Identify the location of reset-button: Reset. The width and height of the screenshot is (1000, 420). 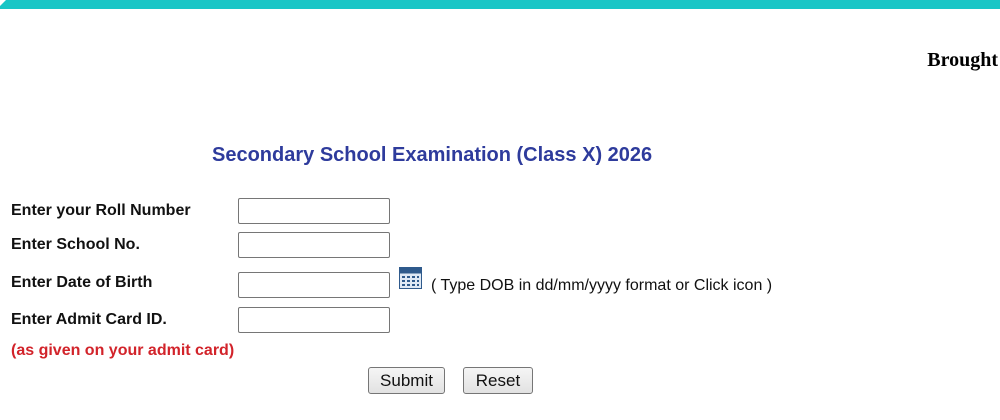
(498, 380).